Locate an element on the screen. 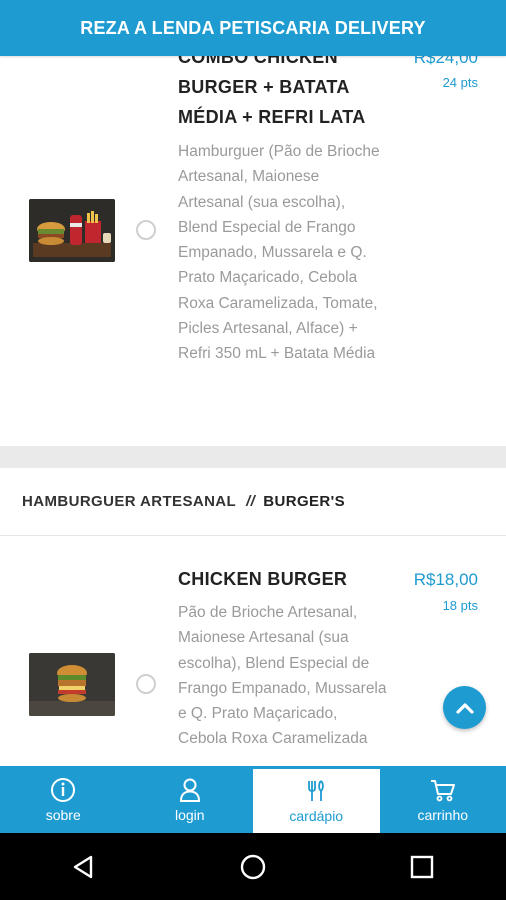 This screenshot has height=900, width=506. back-icon is located at coordinates (83, 866).